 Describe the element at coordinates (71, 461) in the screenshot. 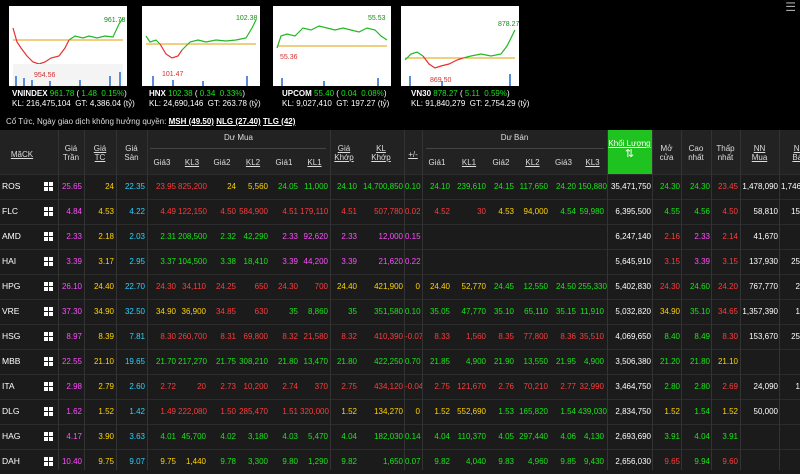

I see `ceiling-price: 10.40` at that location.